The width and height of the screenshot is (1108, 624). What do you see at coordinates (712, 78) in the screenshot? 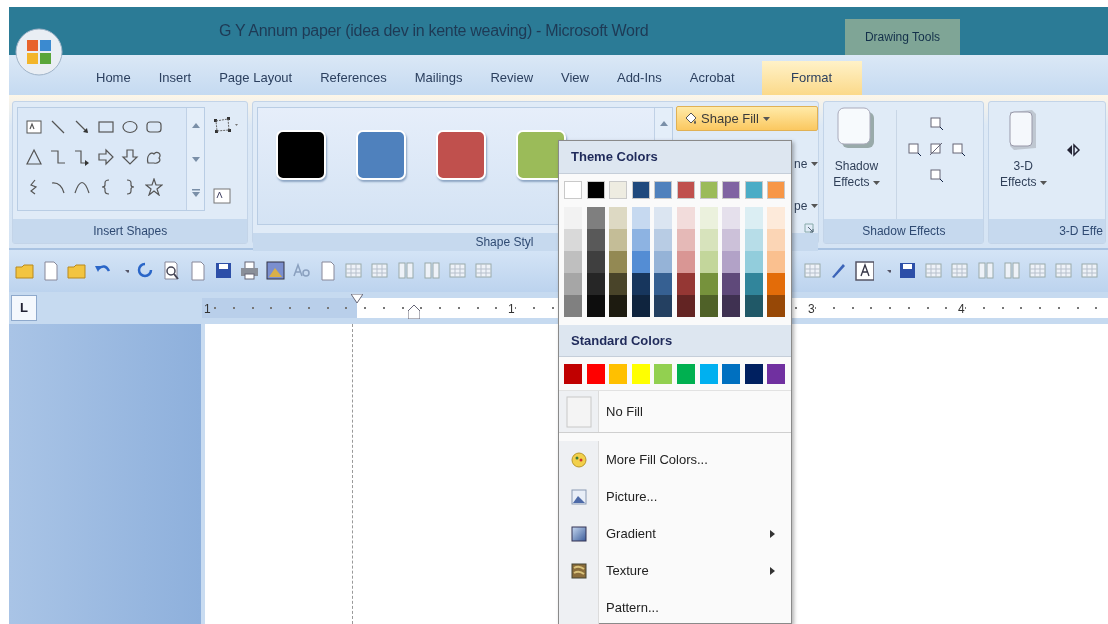
I see `ribbon-tab: Acrobat` at bounding box center [712, 78].